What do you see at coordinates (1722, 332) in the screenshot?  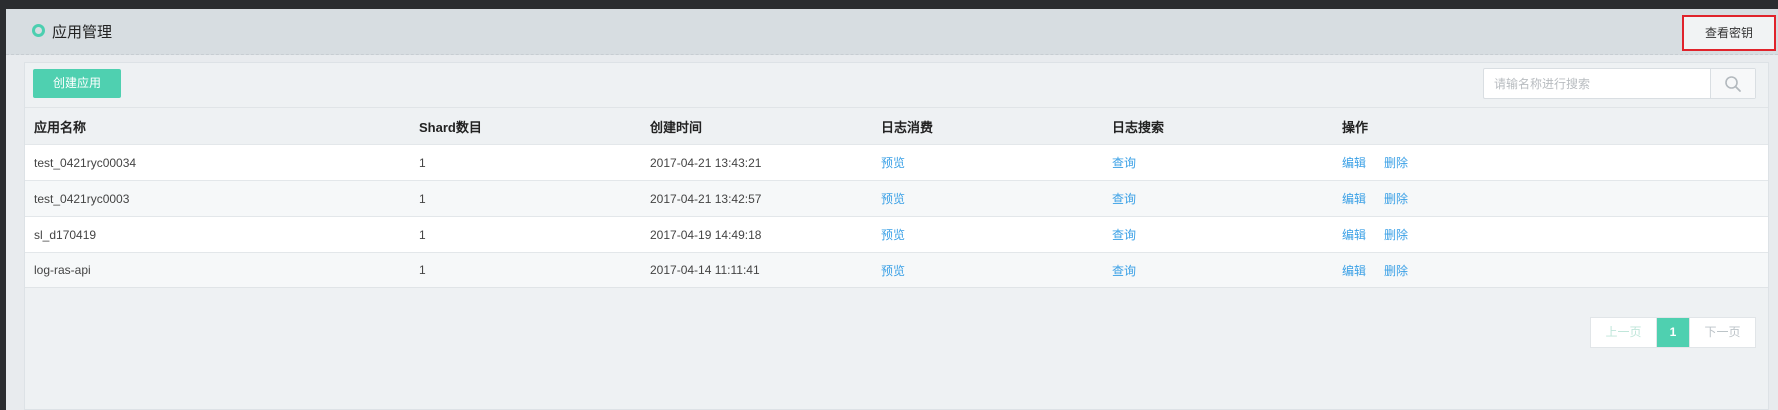 I see `next-page-button: 下一页` at bounding box center [1722, 332].